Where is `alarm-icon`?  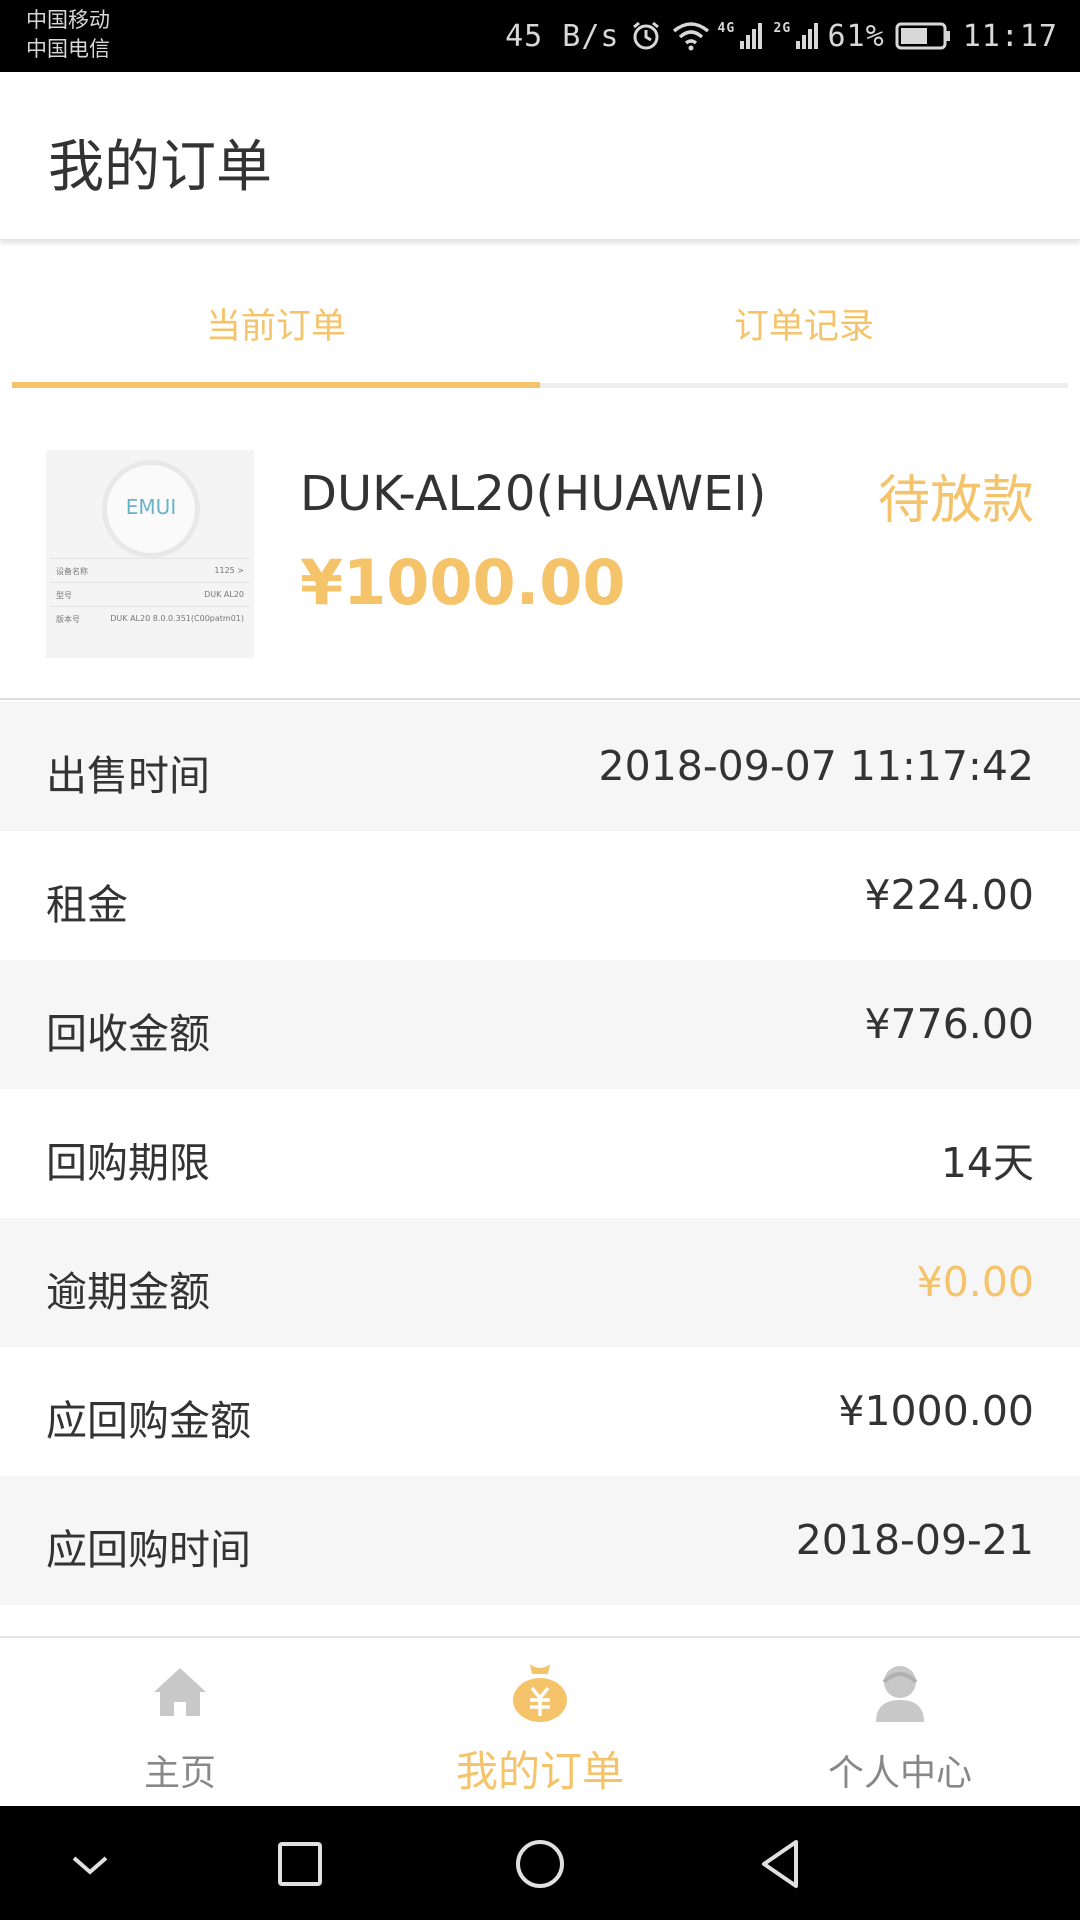
alarm-icon is located at coordinates (646, 36).